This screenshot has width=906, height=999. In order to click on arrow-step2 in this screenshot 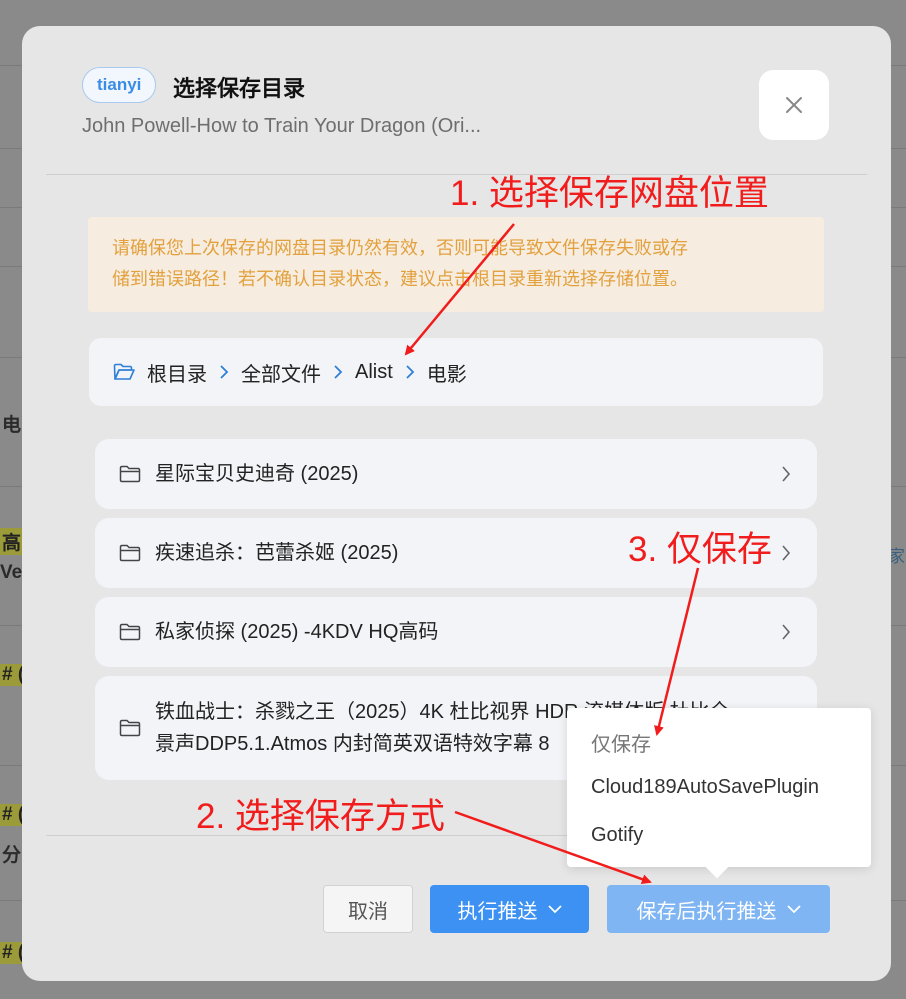, I will do `click(553, 847)`.